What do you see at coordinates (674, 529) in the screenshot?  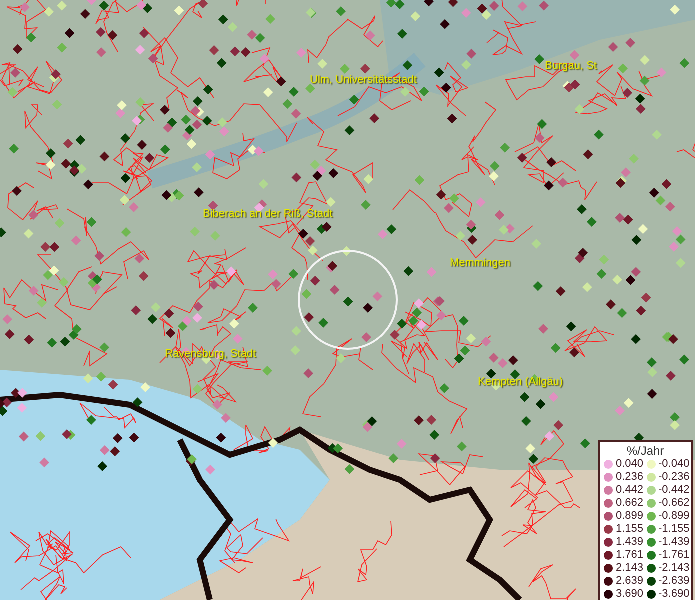 I see `legend-value: -1.155` at bounding box center [674, 529].